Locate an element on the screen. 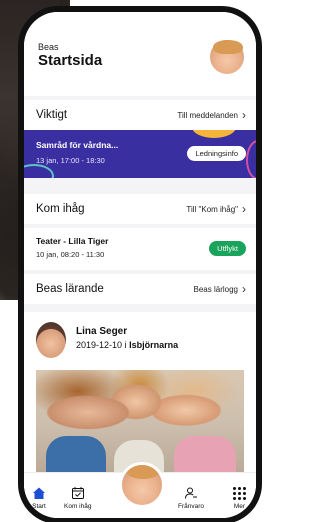 The height and width of the screenshot is (522, 320). person-absence-icon is located at coordinates (190, 493).